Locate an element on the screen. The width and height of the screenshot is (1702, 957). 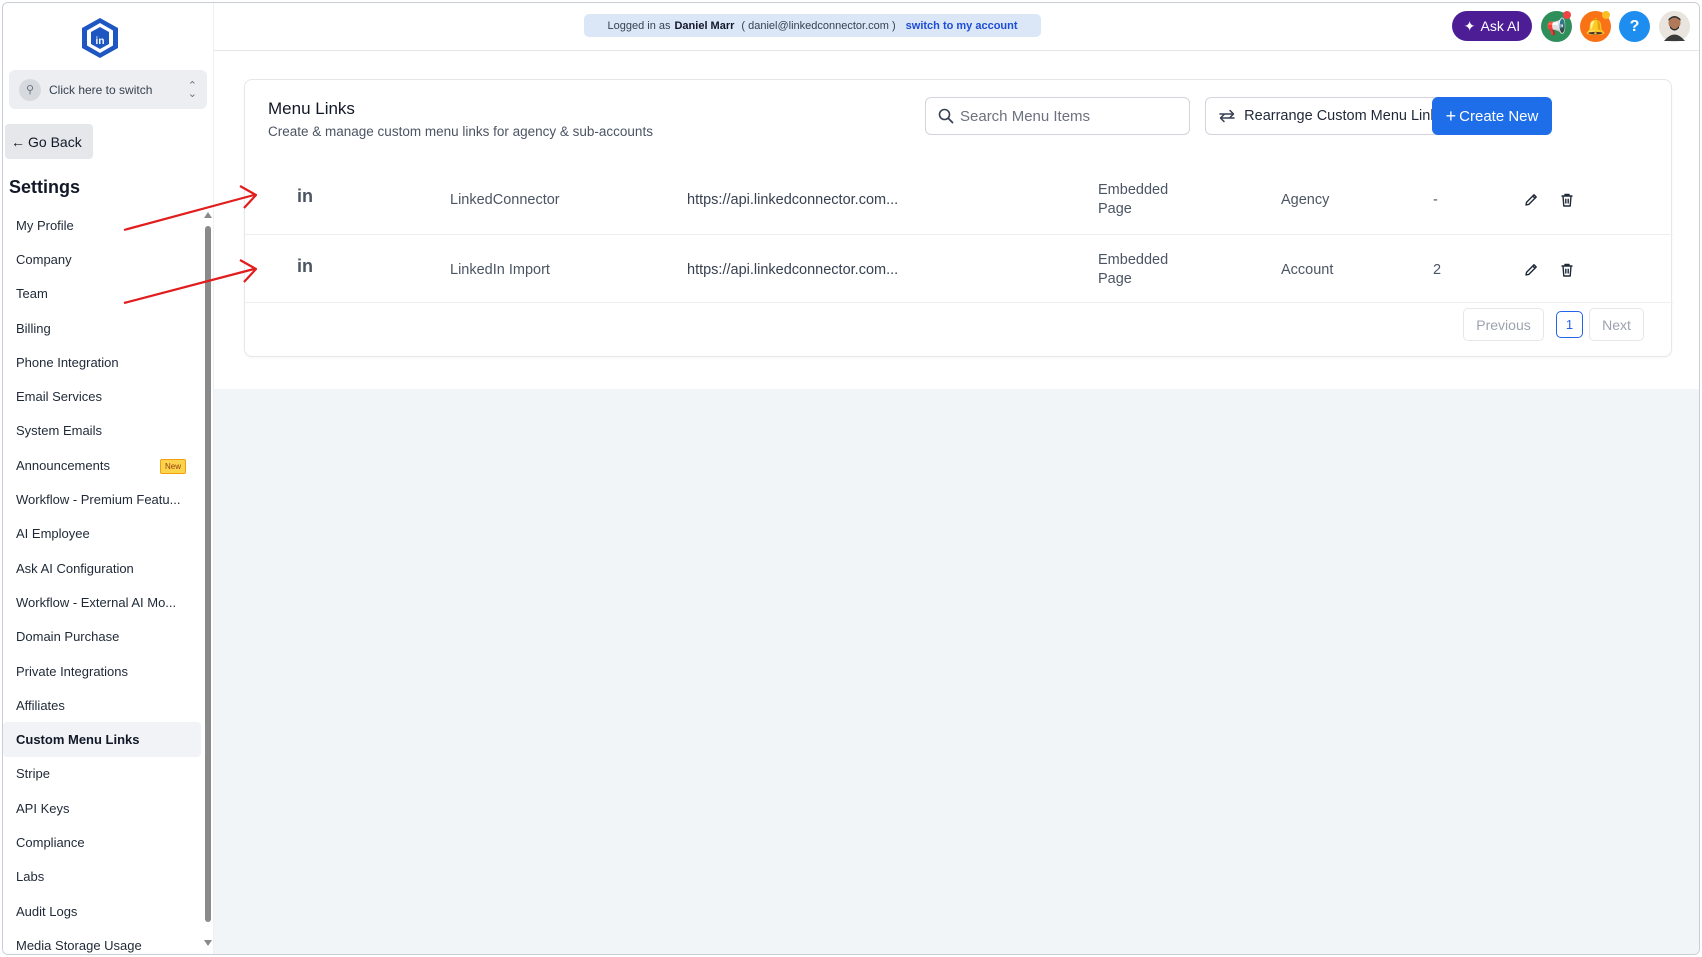
sidebar-item-announcements: Announcements New is located at coordinates (102, 465).